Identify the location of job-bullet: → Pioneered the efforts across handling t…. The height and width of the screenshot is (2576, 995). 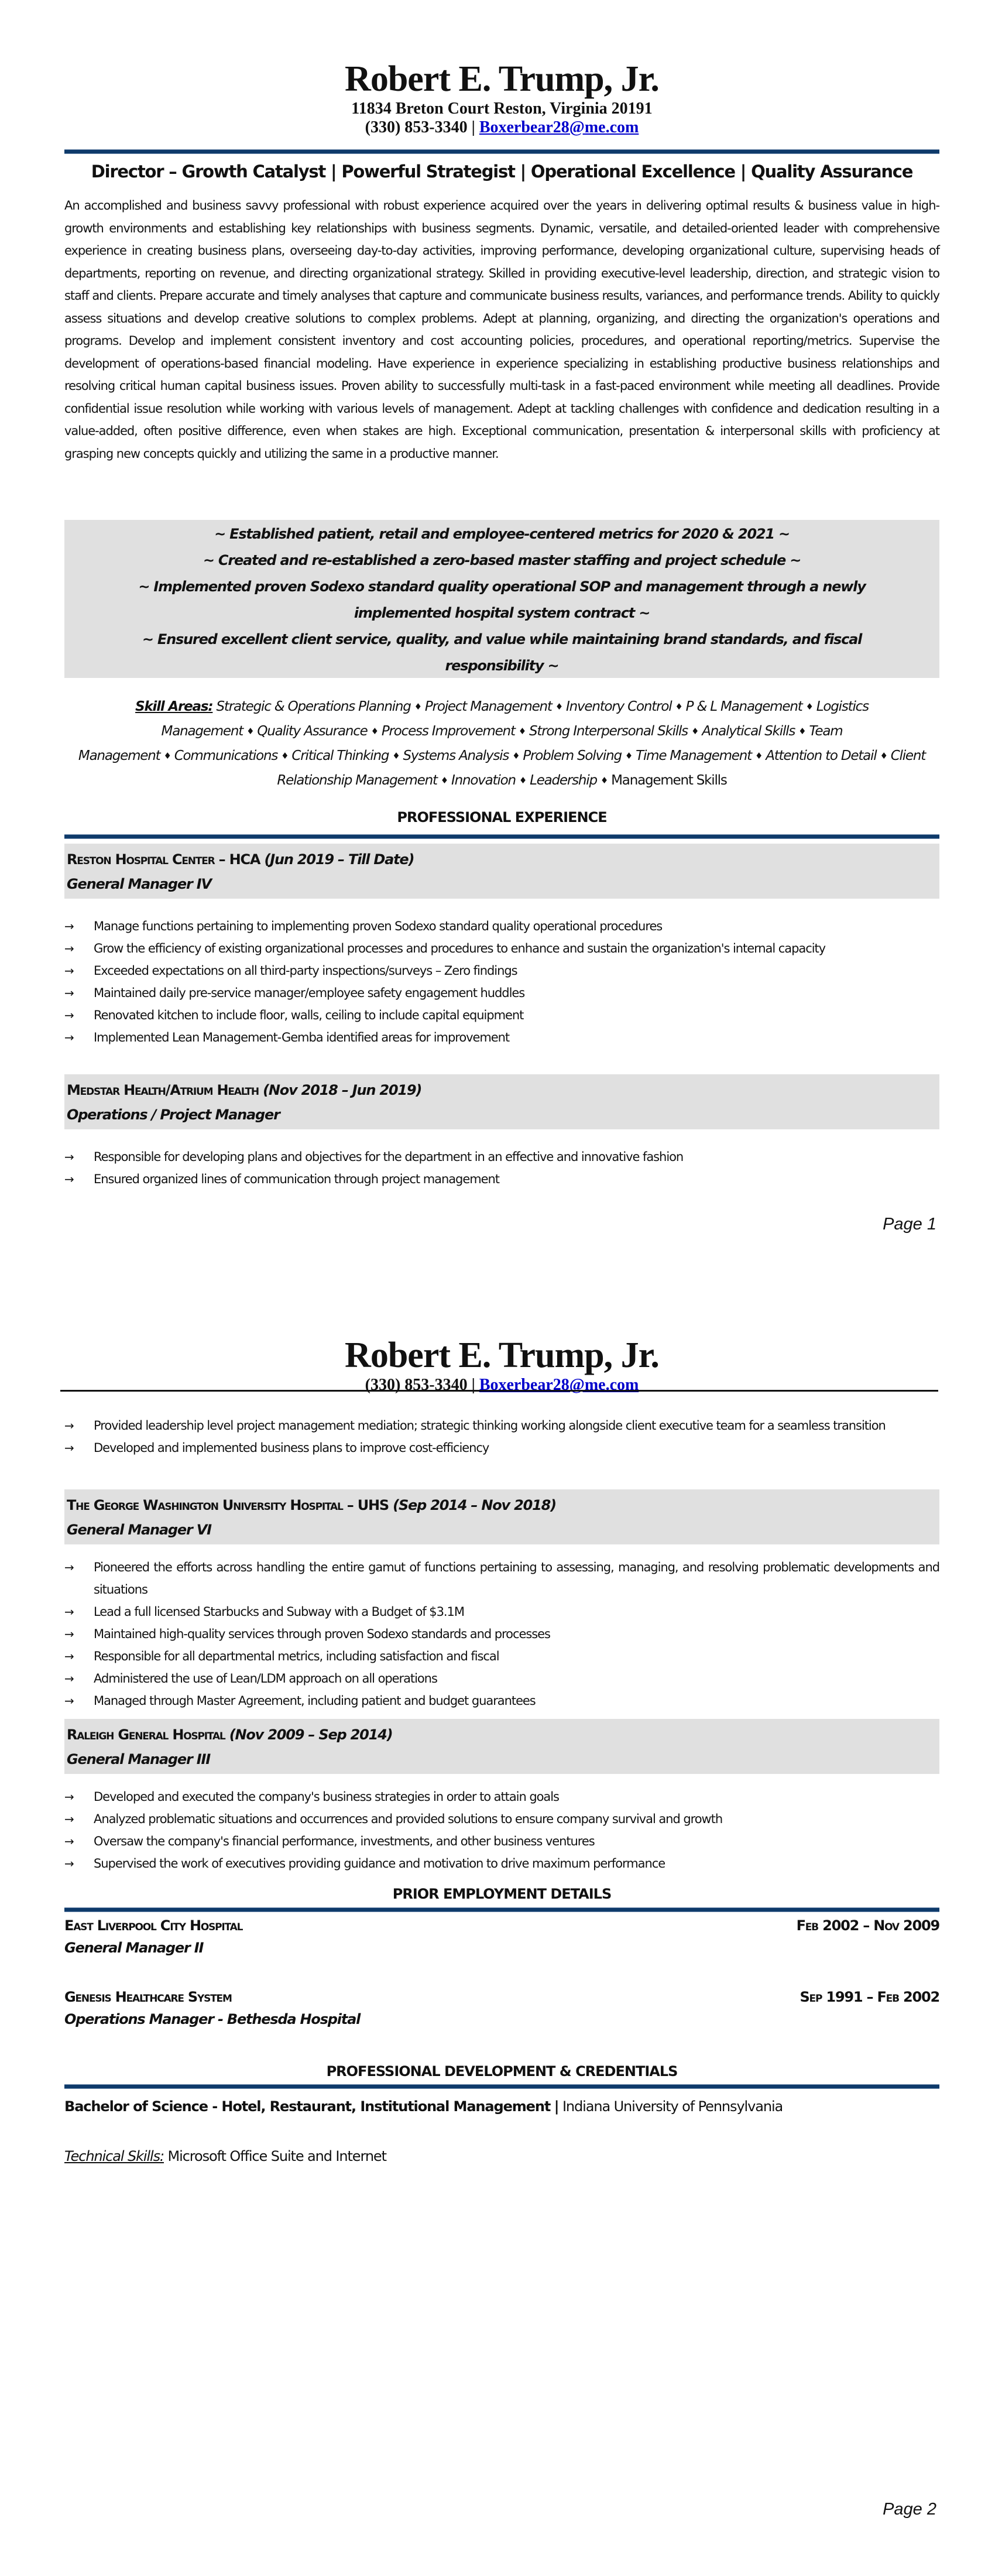
(502, 1578).